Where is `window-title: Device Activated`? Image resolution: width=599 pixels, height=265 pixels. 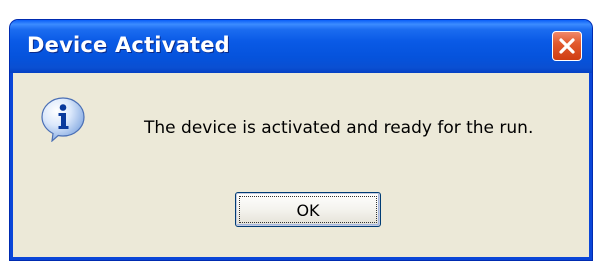 window-title: Device Activated is located at coordinates (128, 45).